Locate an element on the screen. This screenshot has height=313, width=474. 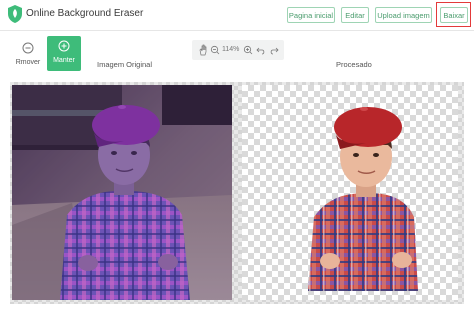
processed-panel-label: Procesado is located at coordinates (354, 64).